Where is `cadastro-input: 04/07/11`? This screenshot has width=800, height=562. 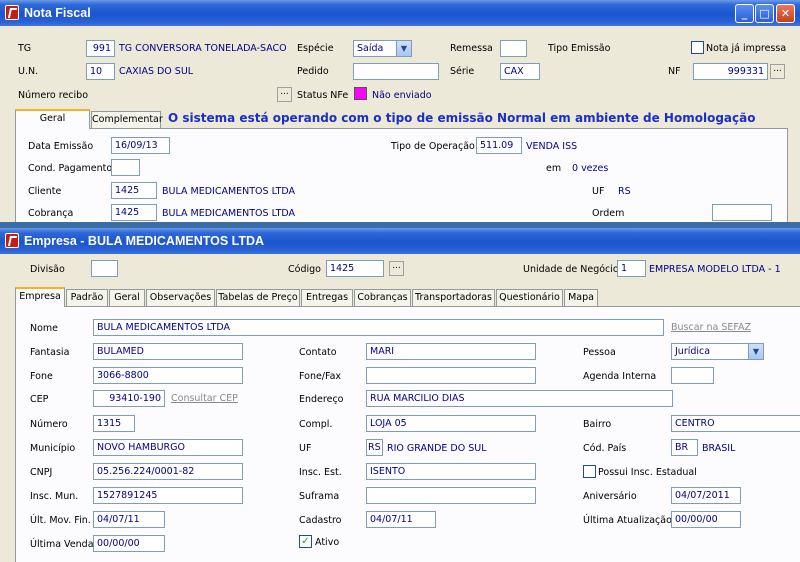
cadastro-input: 04/07/11 is located at coordinates (401, 519).